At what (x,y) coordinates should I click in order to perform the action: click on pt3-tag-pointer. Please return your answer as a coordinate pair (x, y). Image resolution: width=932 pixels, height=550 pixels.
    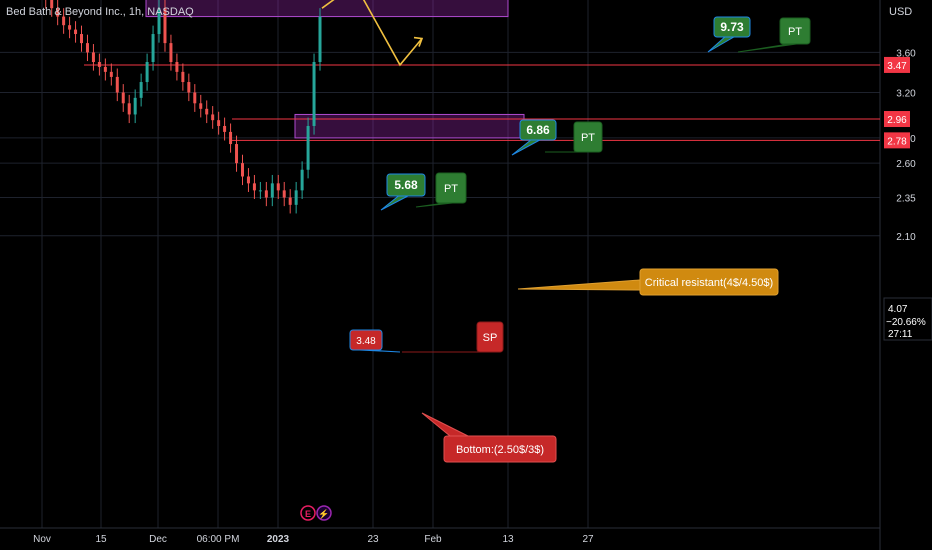
    Looking at the image, I should click on (434, 205).